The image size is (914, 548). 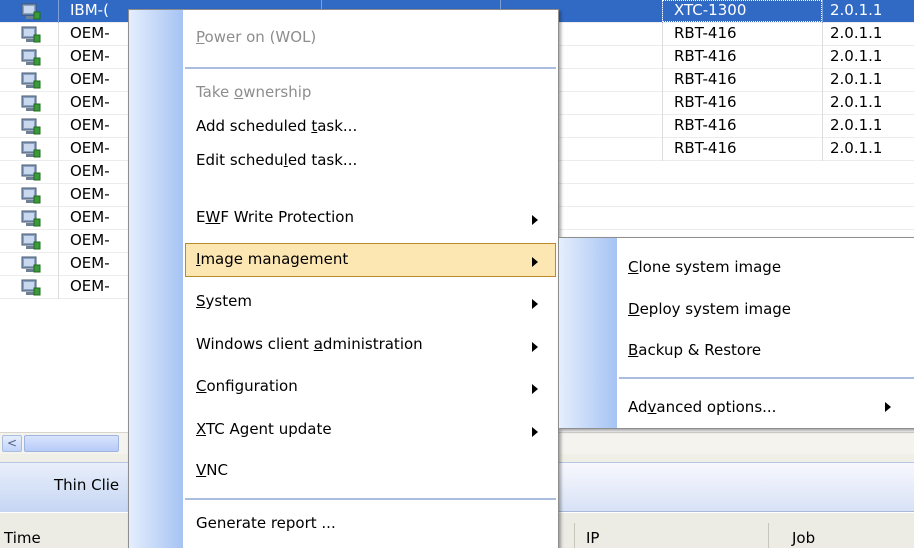 I want to click on menu-item-label: Deploy system image, so click(x=710, y=309).